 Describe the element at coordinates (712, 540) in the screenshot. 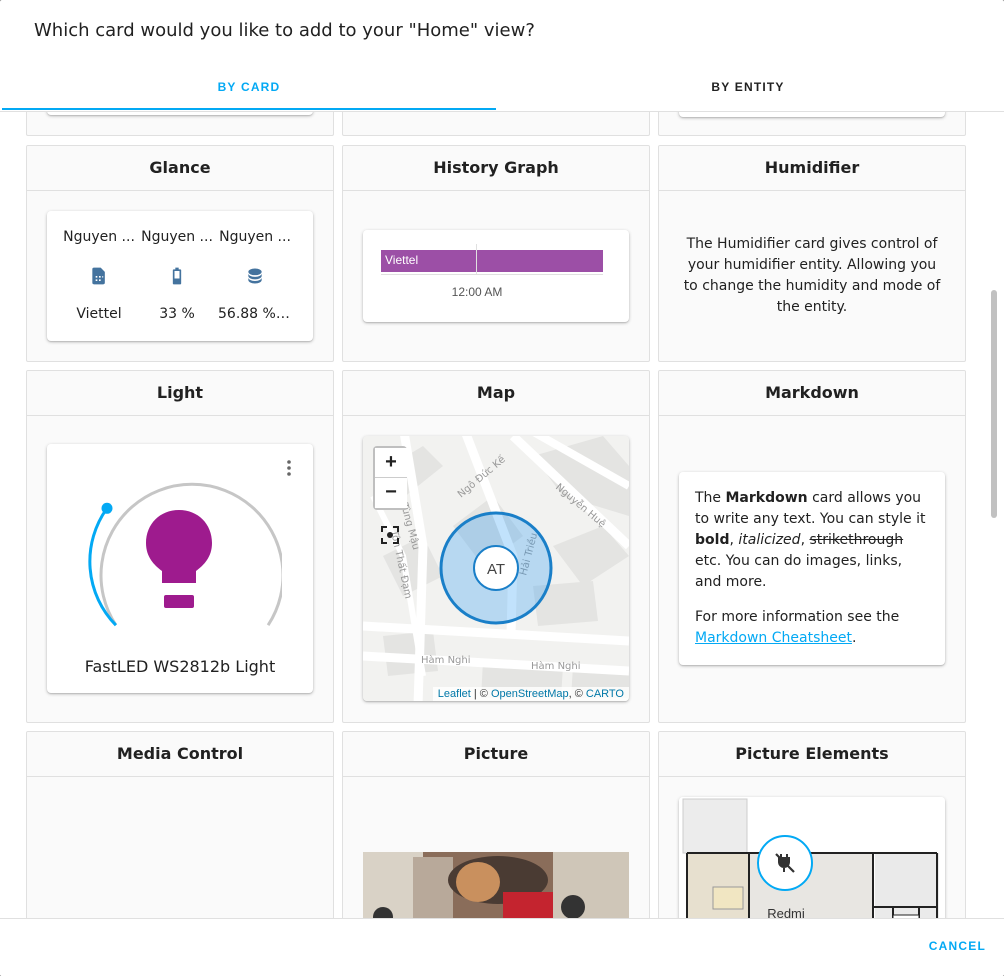

I see `bold-text: bold` at that location.